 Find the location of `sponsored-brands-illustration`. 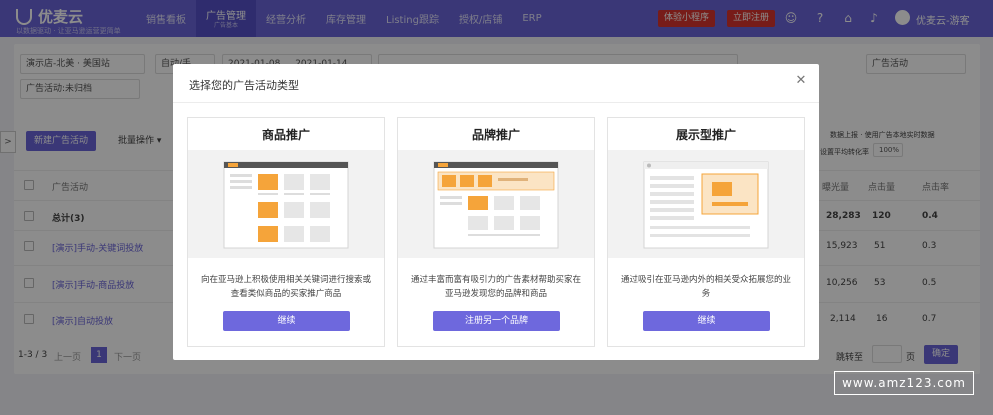

sponsored-brands-illustration is located at coordinates (496, 204).